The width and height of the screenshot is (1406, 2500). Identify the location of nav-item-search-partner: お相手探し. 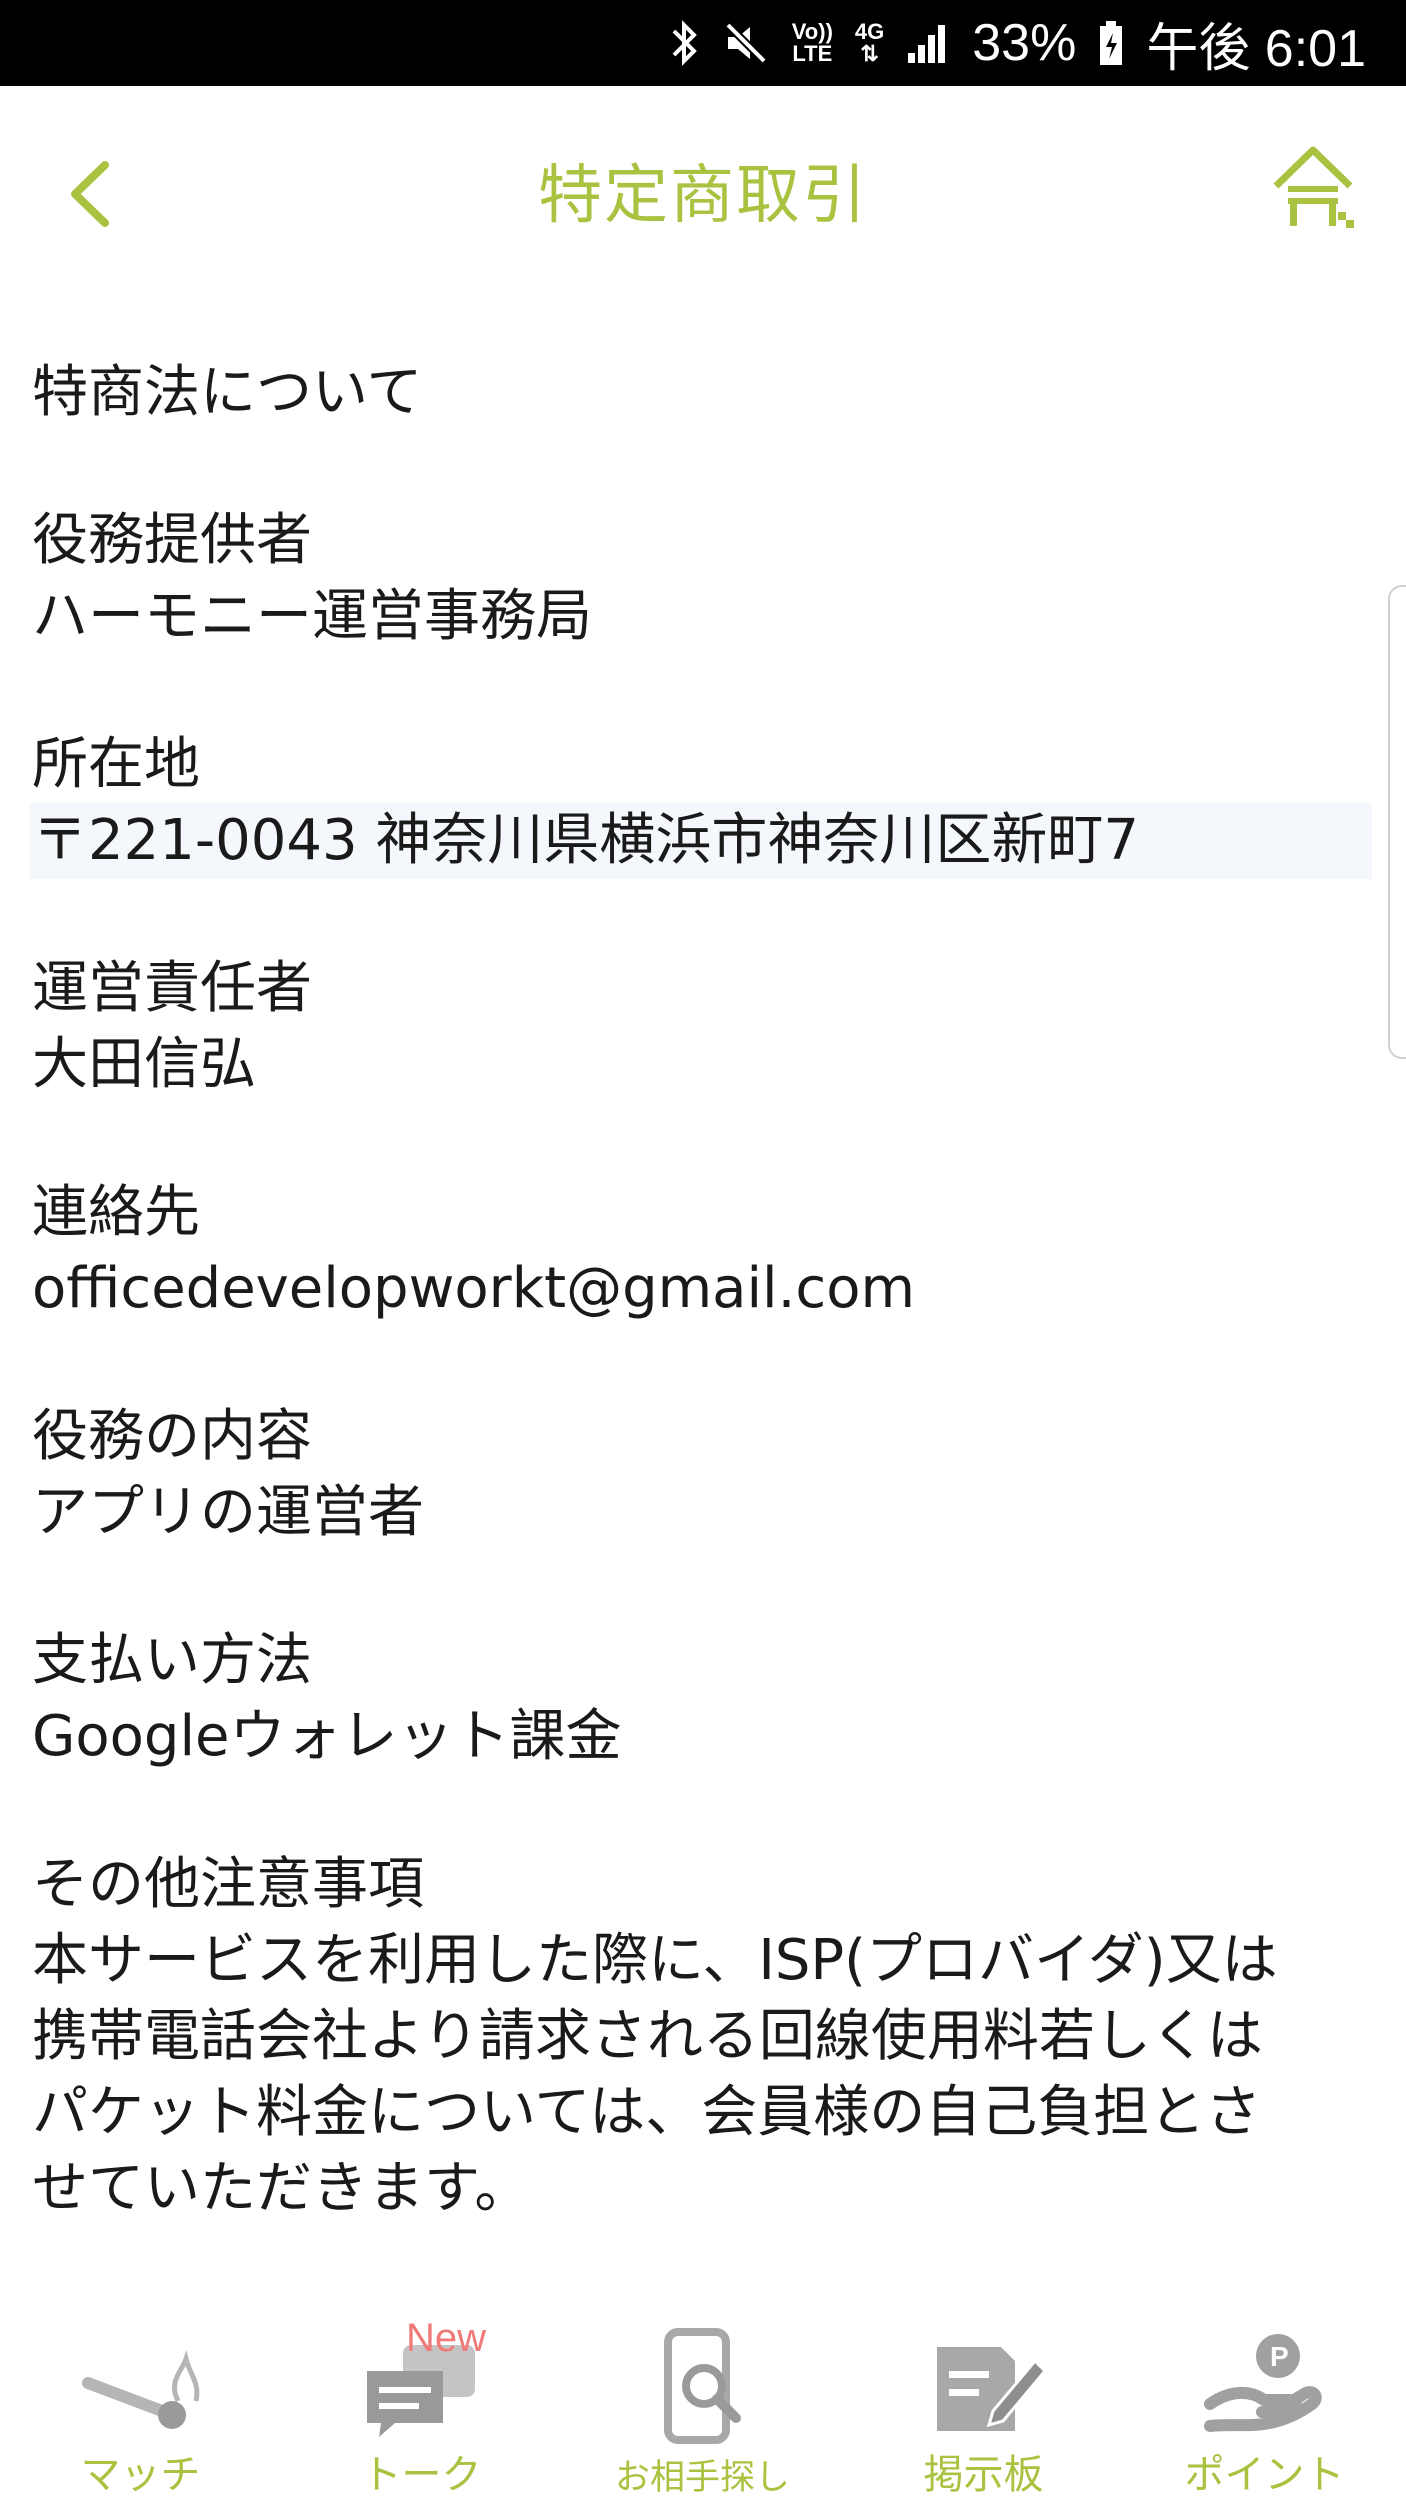
(702, 2400).